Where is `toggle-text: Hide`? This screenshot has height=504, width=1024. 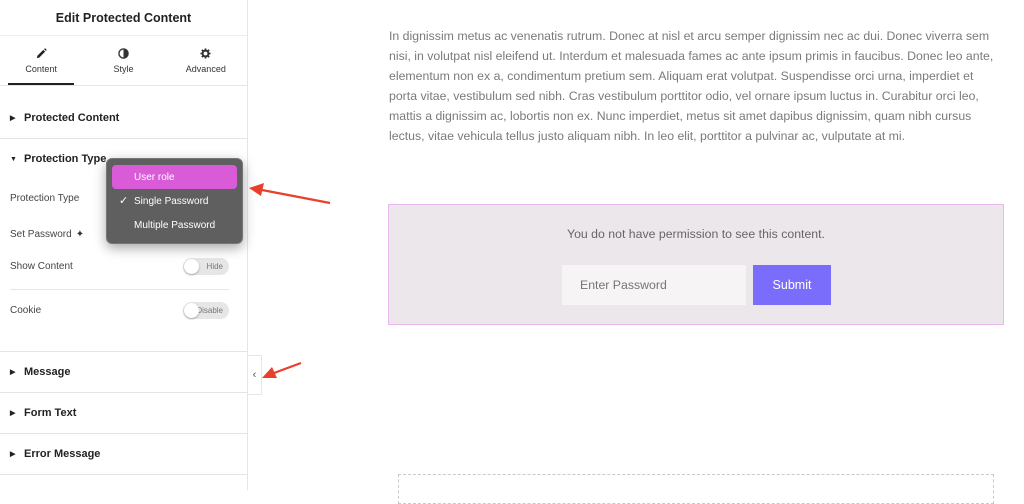
toggle-text: Hide is located at coordinates (215, 266).